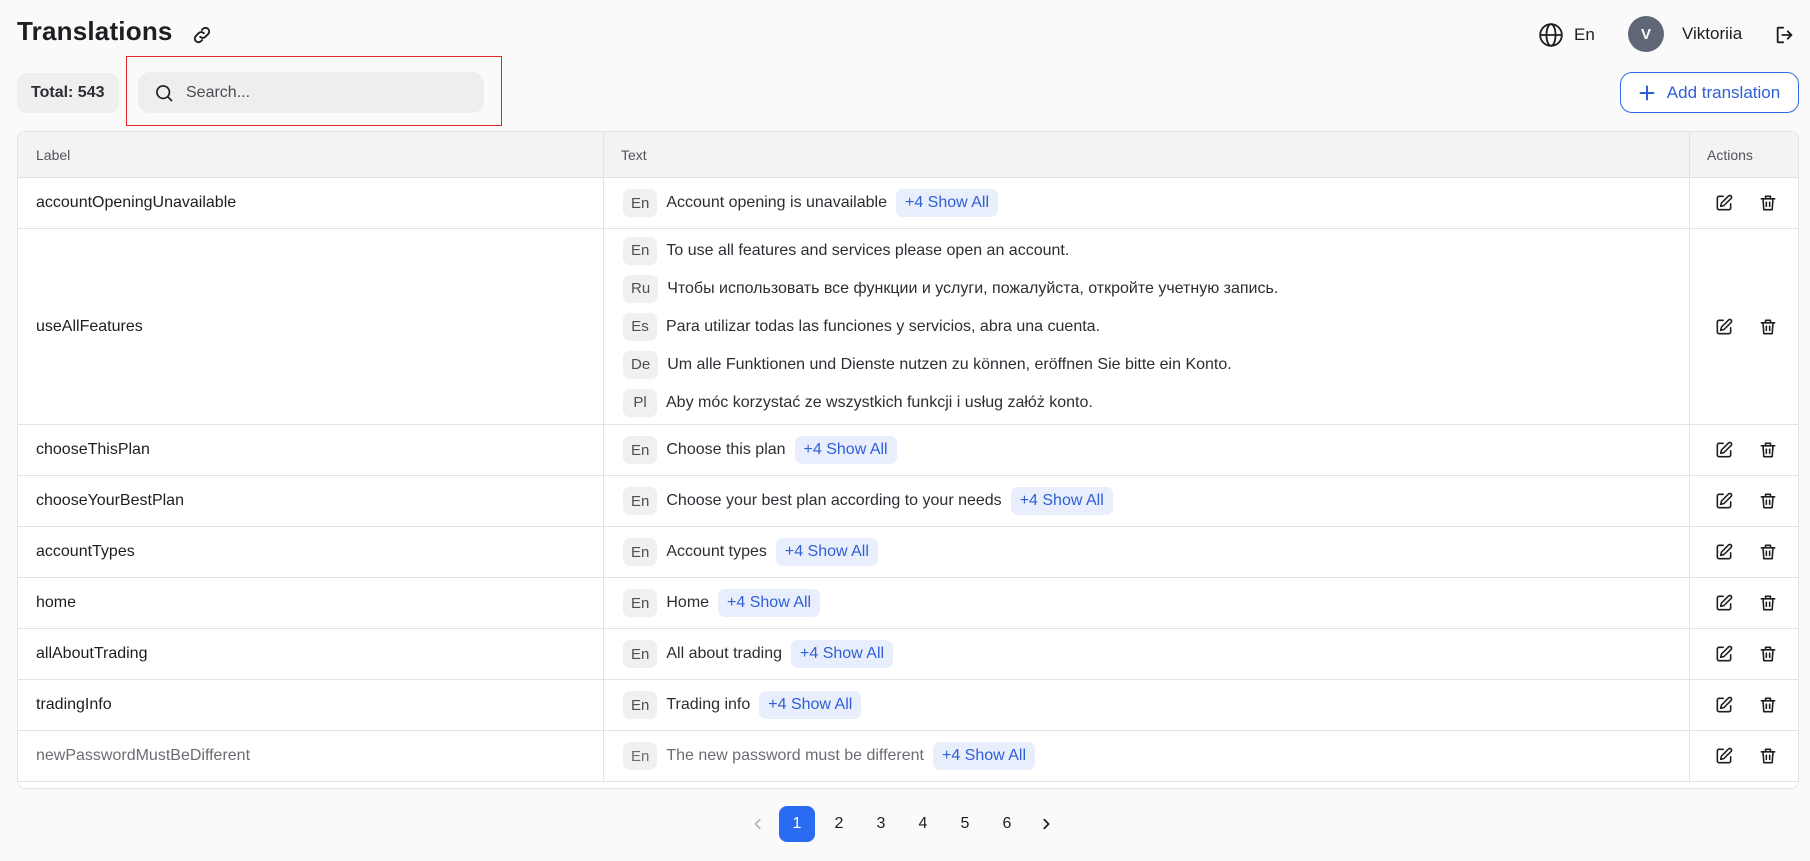 Image resolution: width=1810 pixels, height=861 pixels. What do you see at coordinates (1156, 603) in the screenshot?
I see `translation-line: En Home +4 Show All` at bounding box center [1156, 603].